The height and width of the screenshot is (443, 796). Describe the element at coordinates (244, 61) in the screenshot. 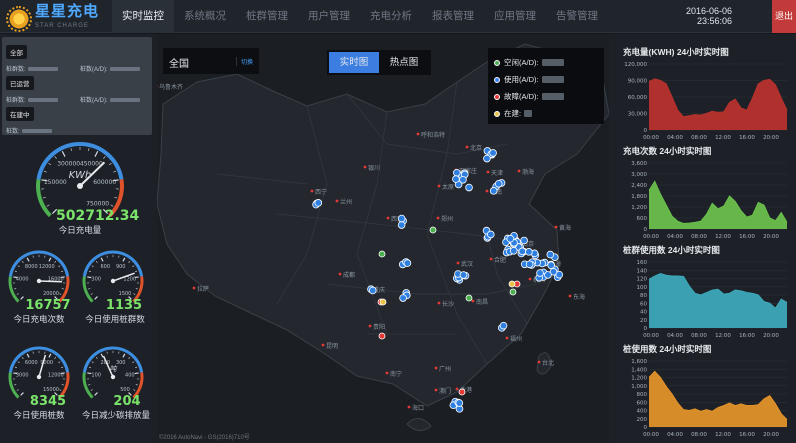

I see `region-switch-link: 切换` at that location.